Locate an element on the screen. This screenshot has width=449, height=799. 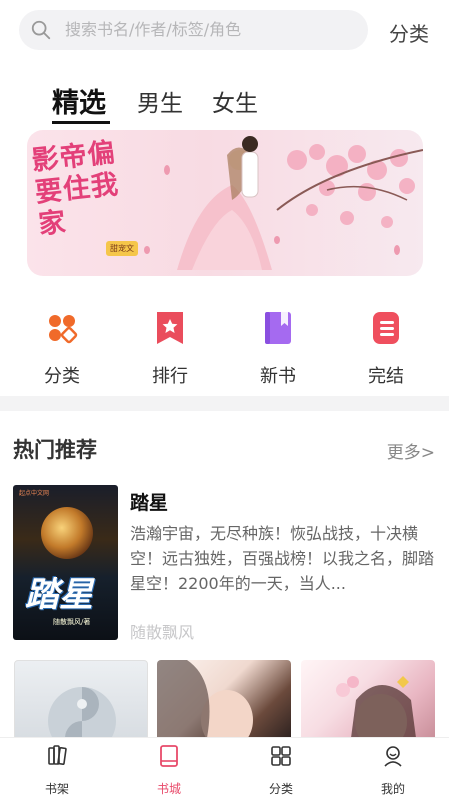
girl-with-flowers-art is located at coordinates (376, 707).